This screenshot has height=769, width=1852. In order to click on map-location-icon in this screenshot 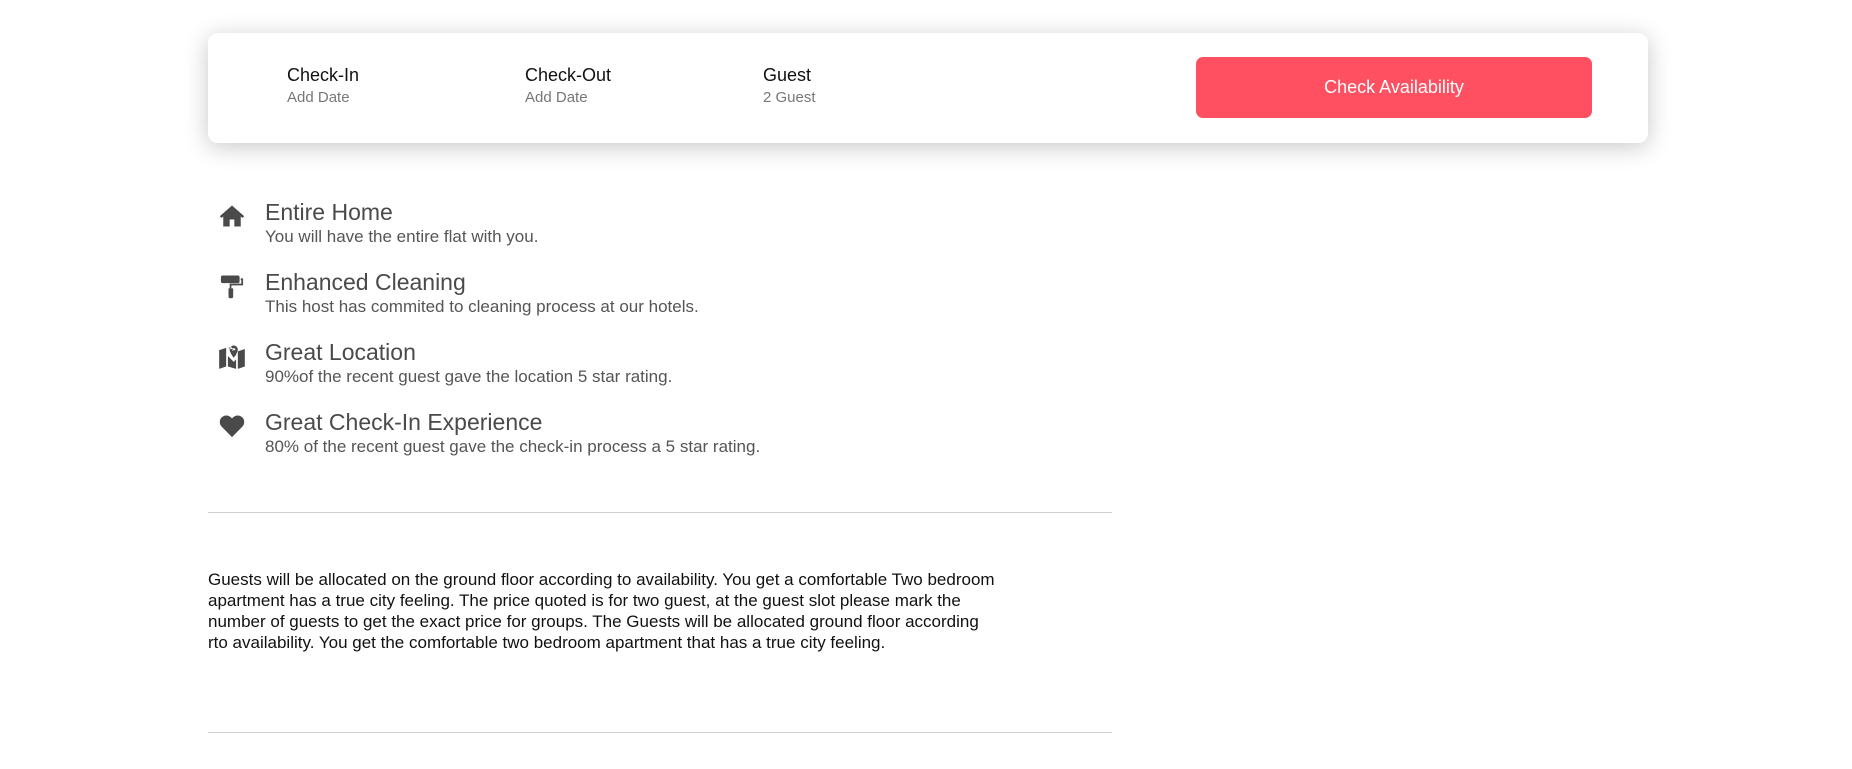, I will do `click(232, 356)`.